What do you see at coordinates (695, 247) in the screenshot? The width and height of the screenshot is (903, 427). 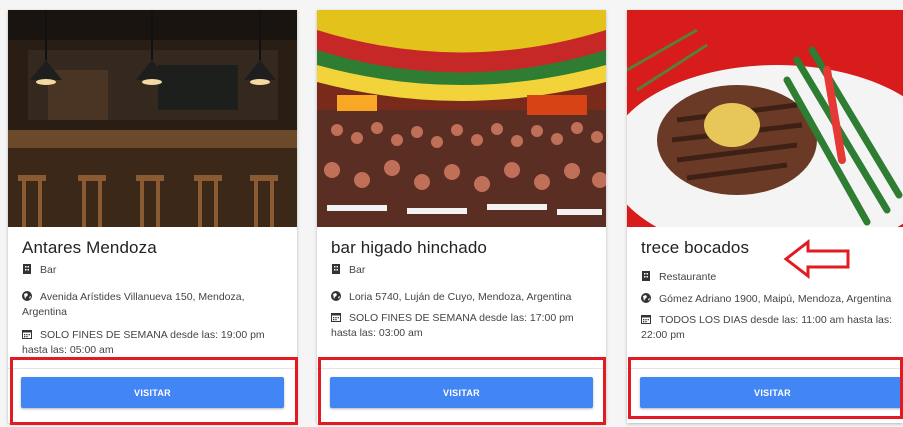 I see `place-name: trece bocados` at bounding box center [695, 247].